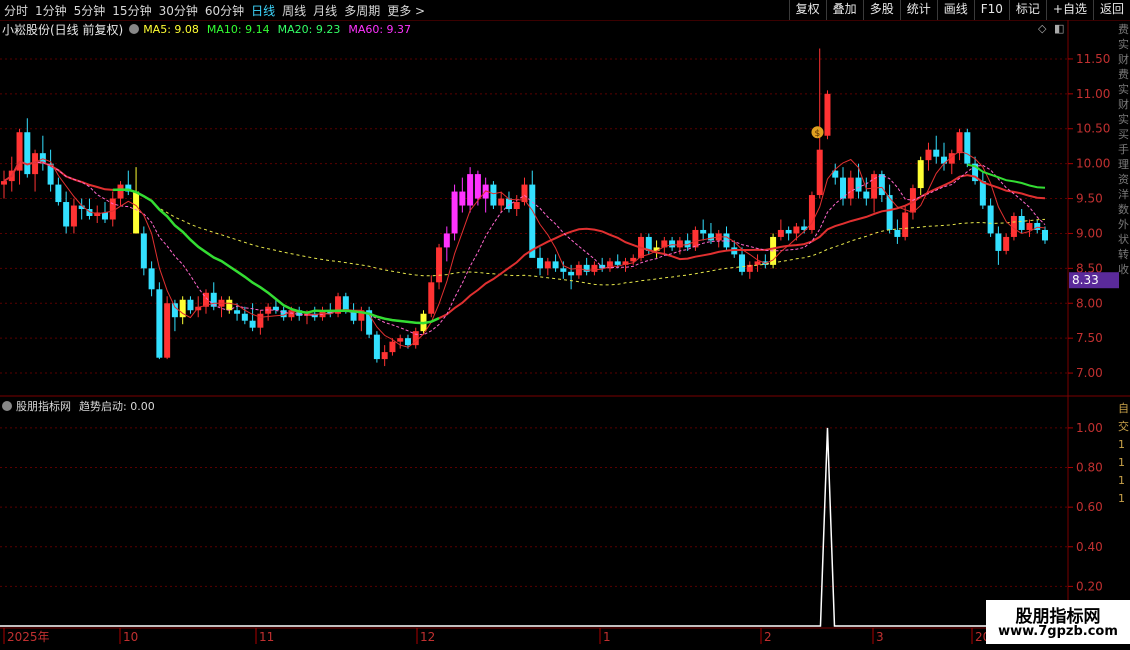 The width and height of the screenshot is (1130, 650). Describe the element at coordinates (1093, 94) in the screenshot. I see `y-tick-label: 11.00` at that location.